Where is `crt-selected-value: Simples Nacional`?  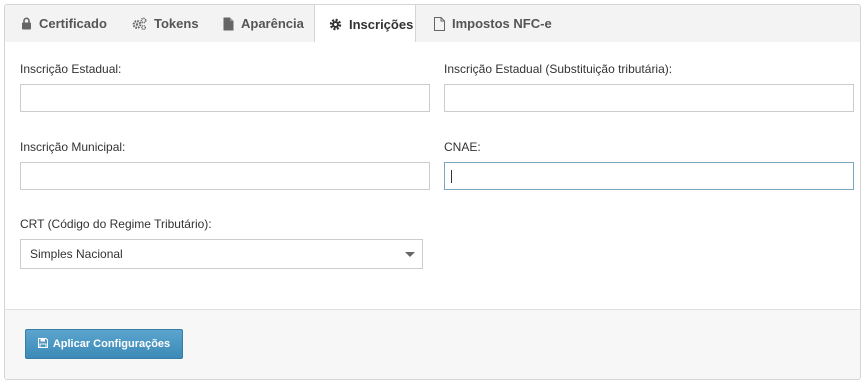
crt-selected-value: Simples Nacional is located at coordinates (76, 254).